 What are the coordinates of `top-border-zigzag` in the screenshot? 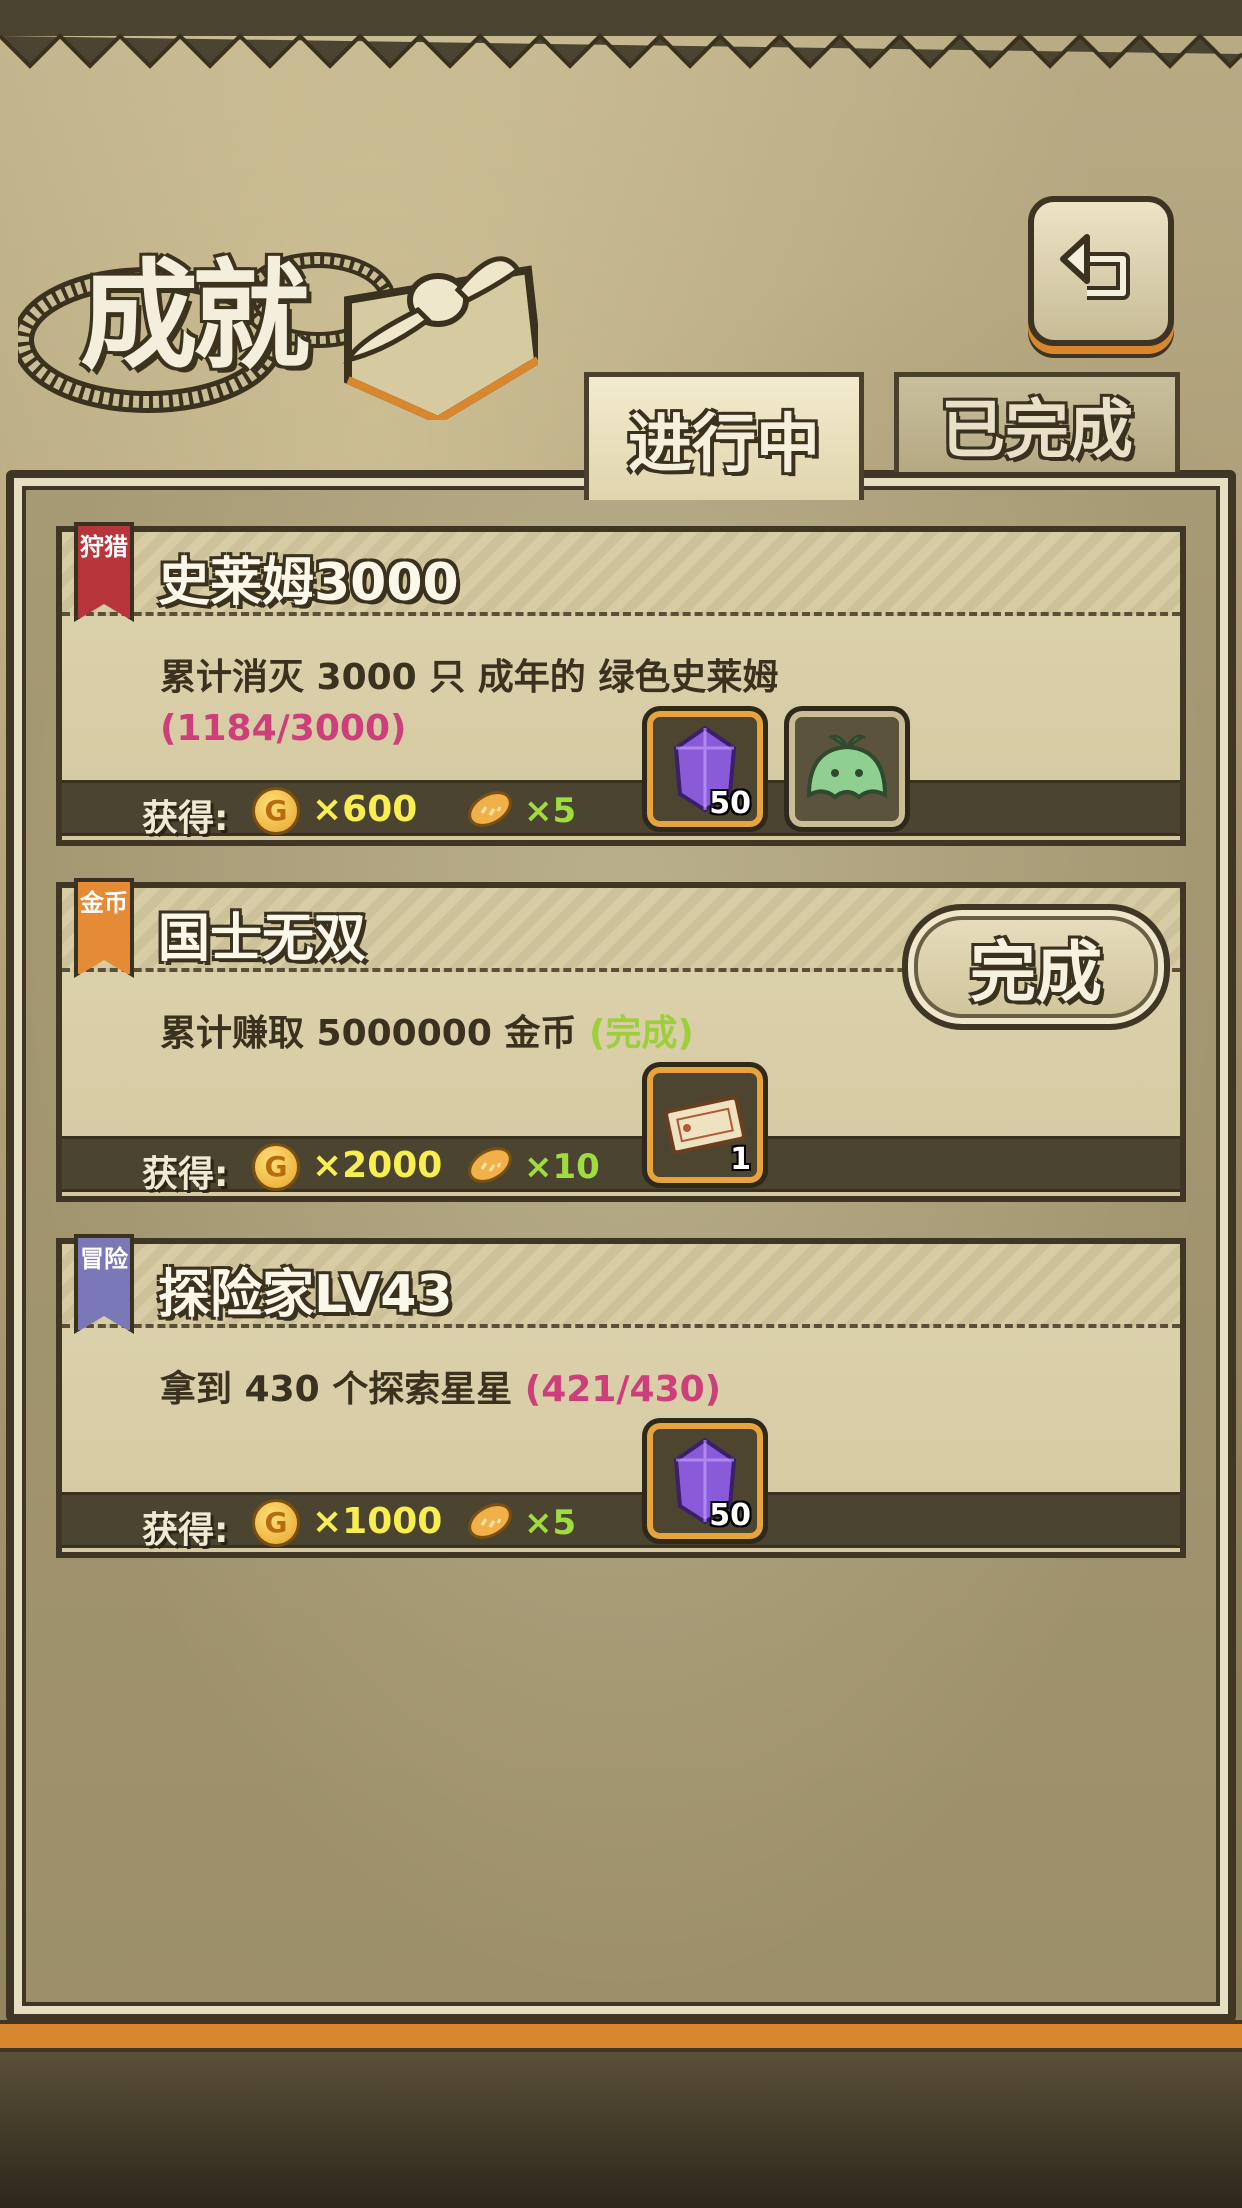 It's located at (621, 34).